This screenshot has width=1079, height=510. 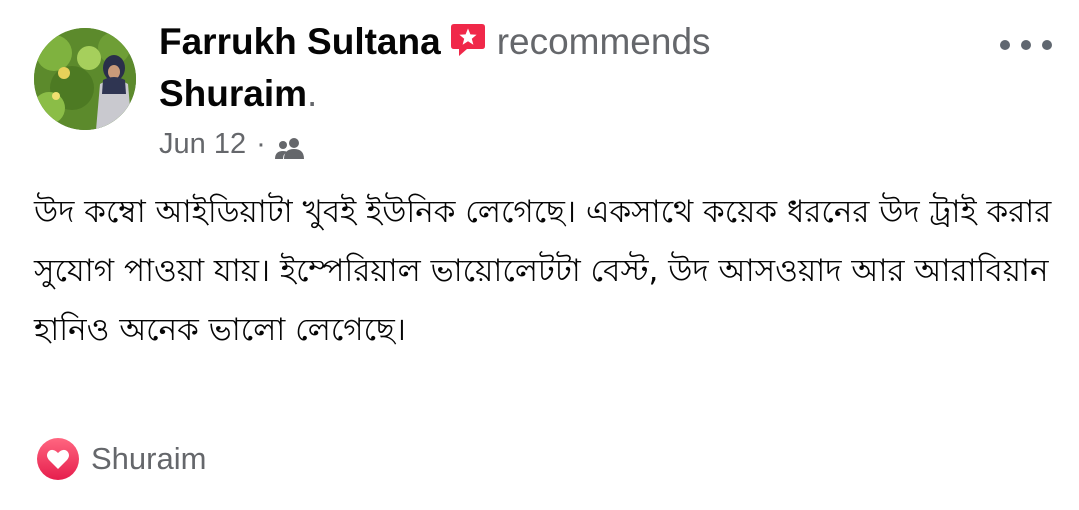 I want to click on header-line: Farrukh Sultana recommends, so click(x=569, y=44).